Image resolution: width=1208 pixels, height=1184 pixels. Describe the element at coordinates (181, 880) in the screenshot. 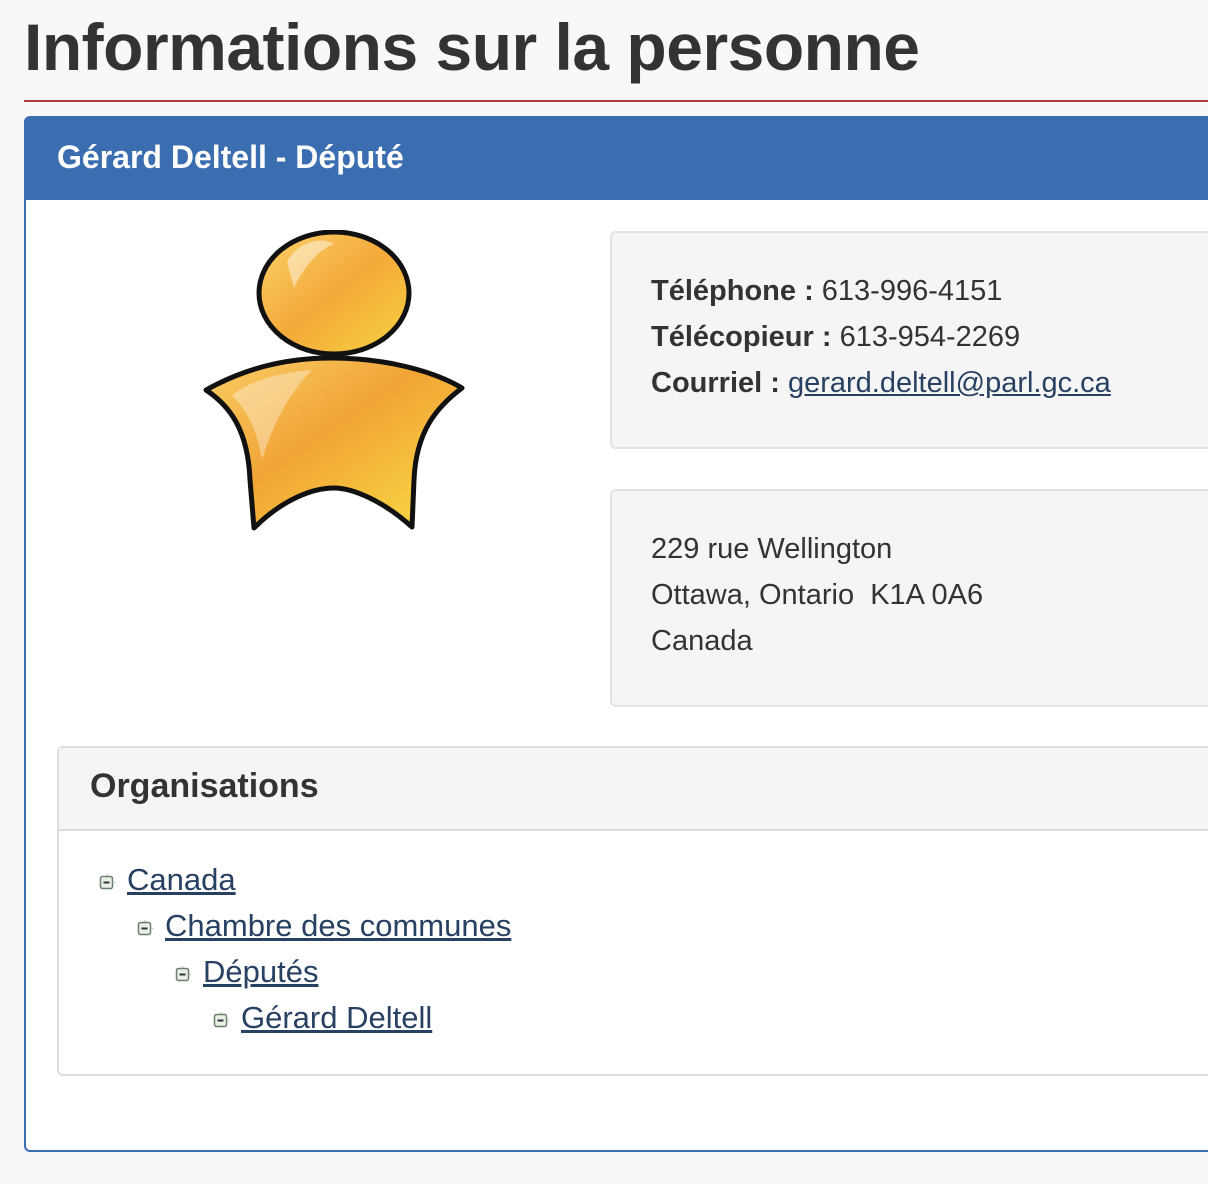

I see `tree-link-canada: Canada` at that location.